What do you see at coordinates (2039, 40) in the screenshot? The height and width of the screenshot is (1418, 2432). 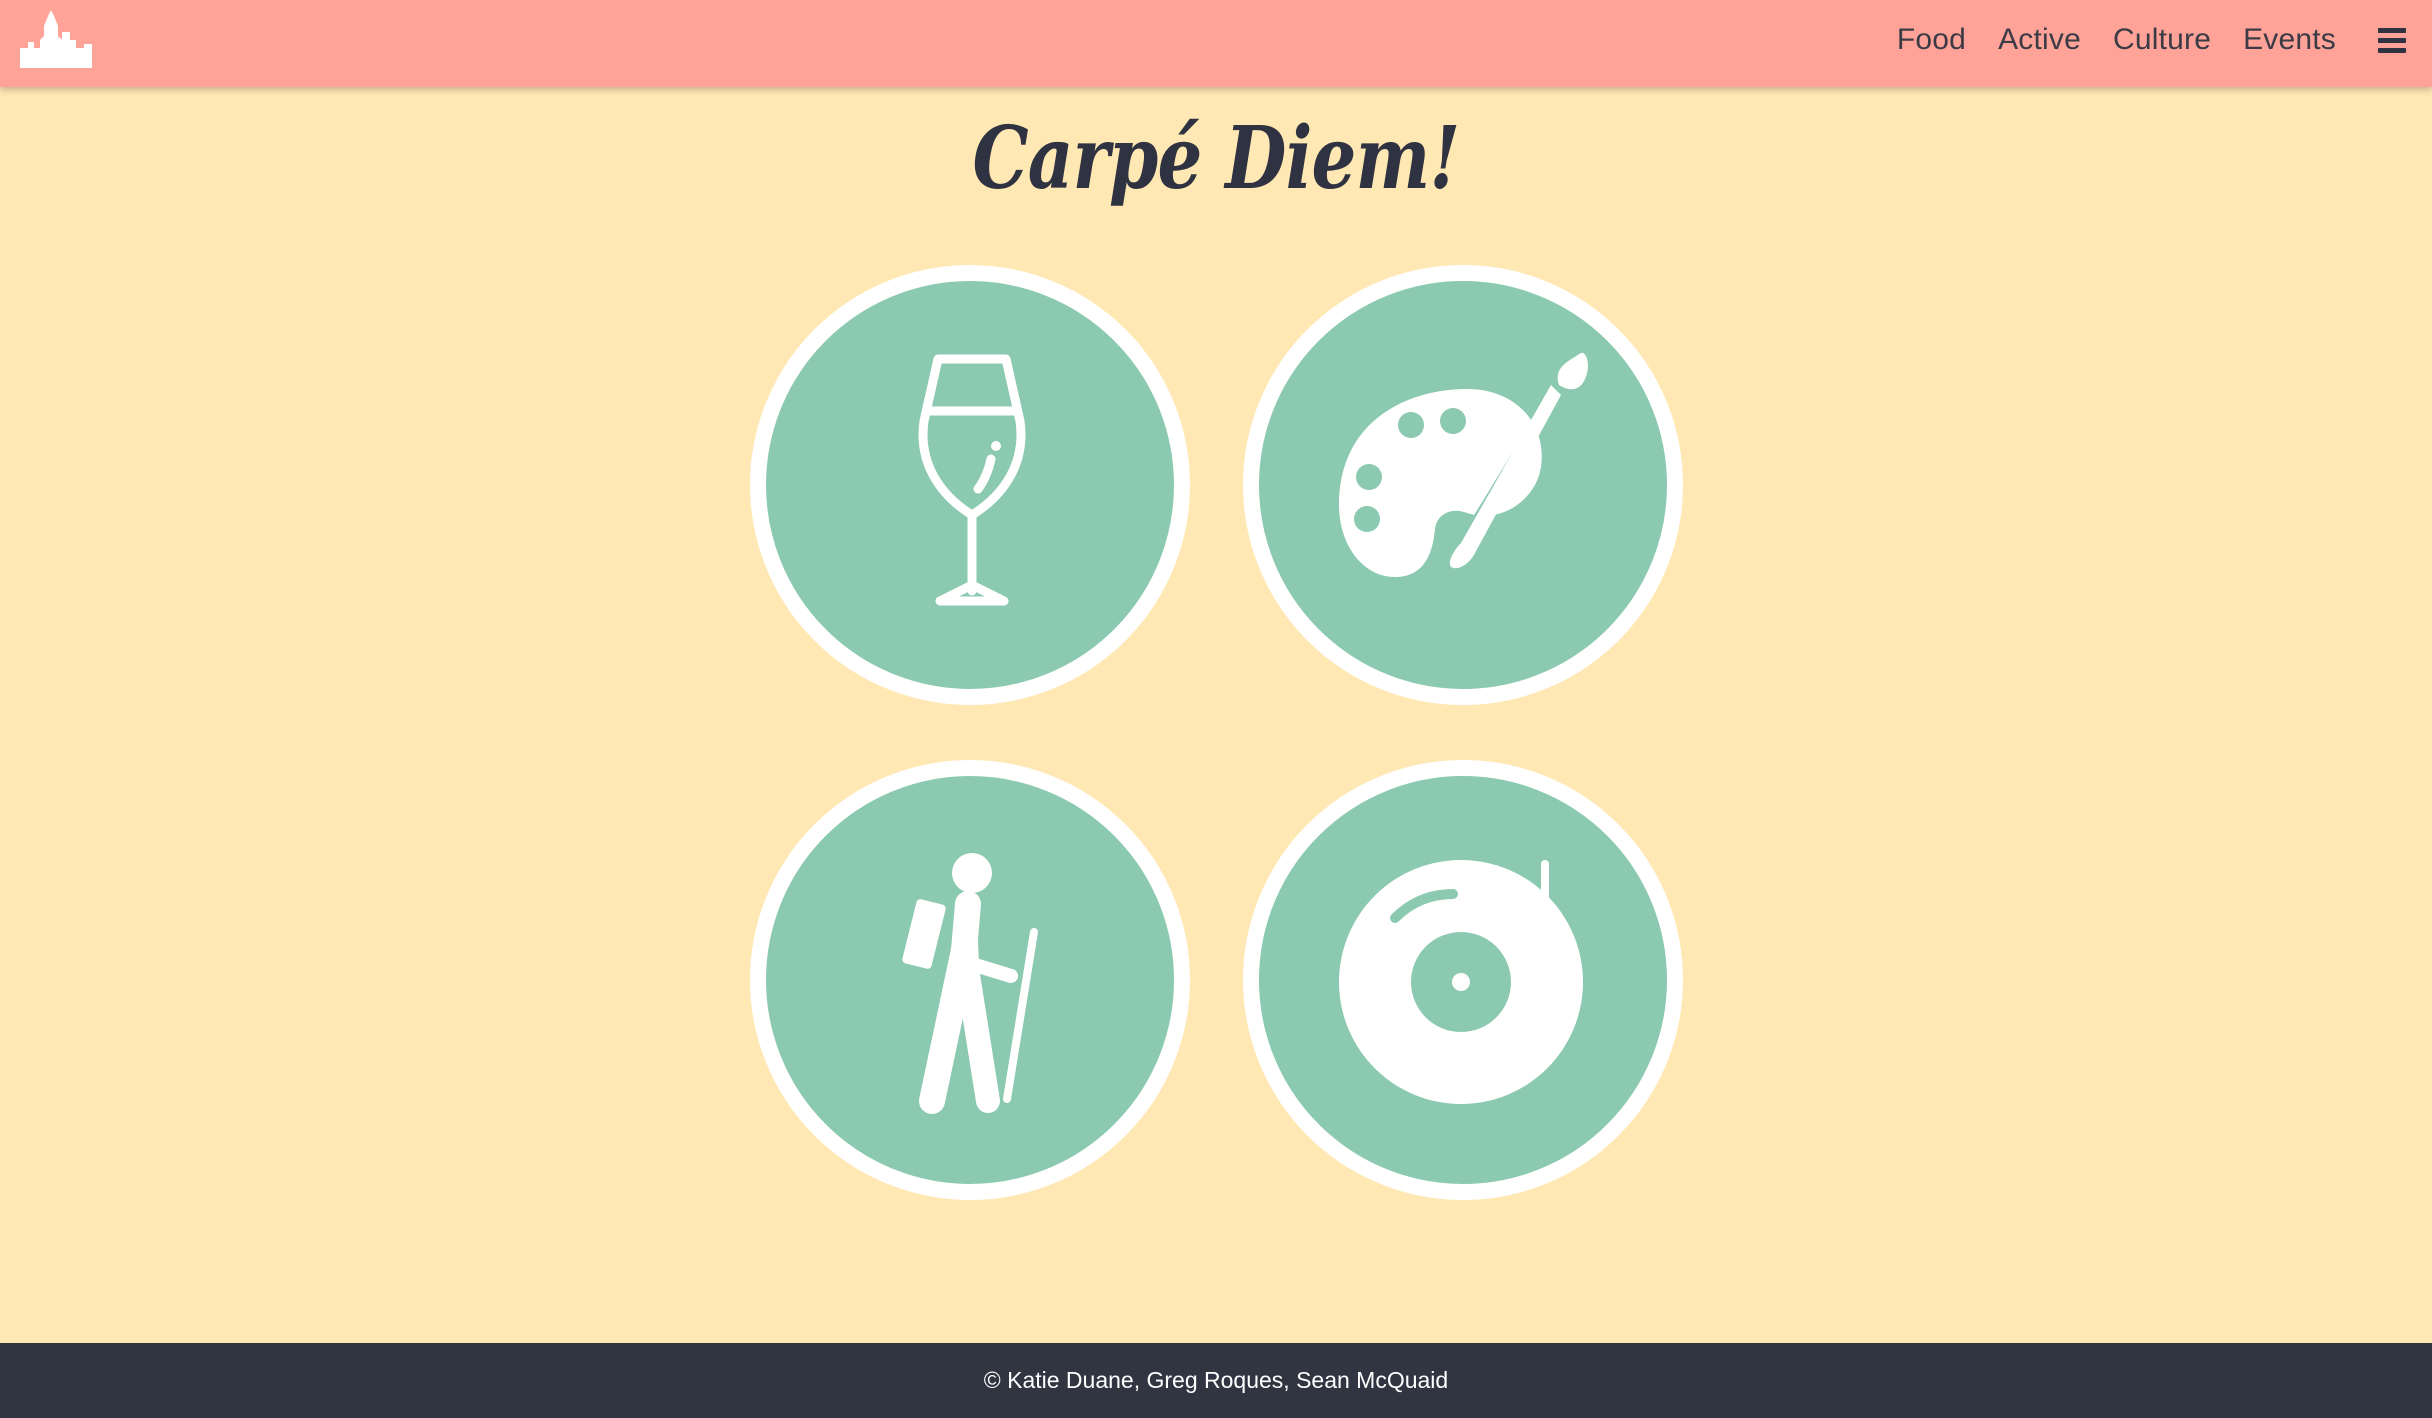 I see `nav-link-active: Active` at bounding box center [2039, 40].